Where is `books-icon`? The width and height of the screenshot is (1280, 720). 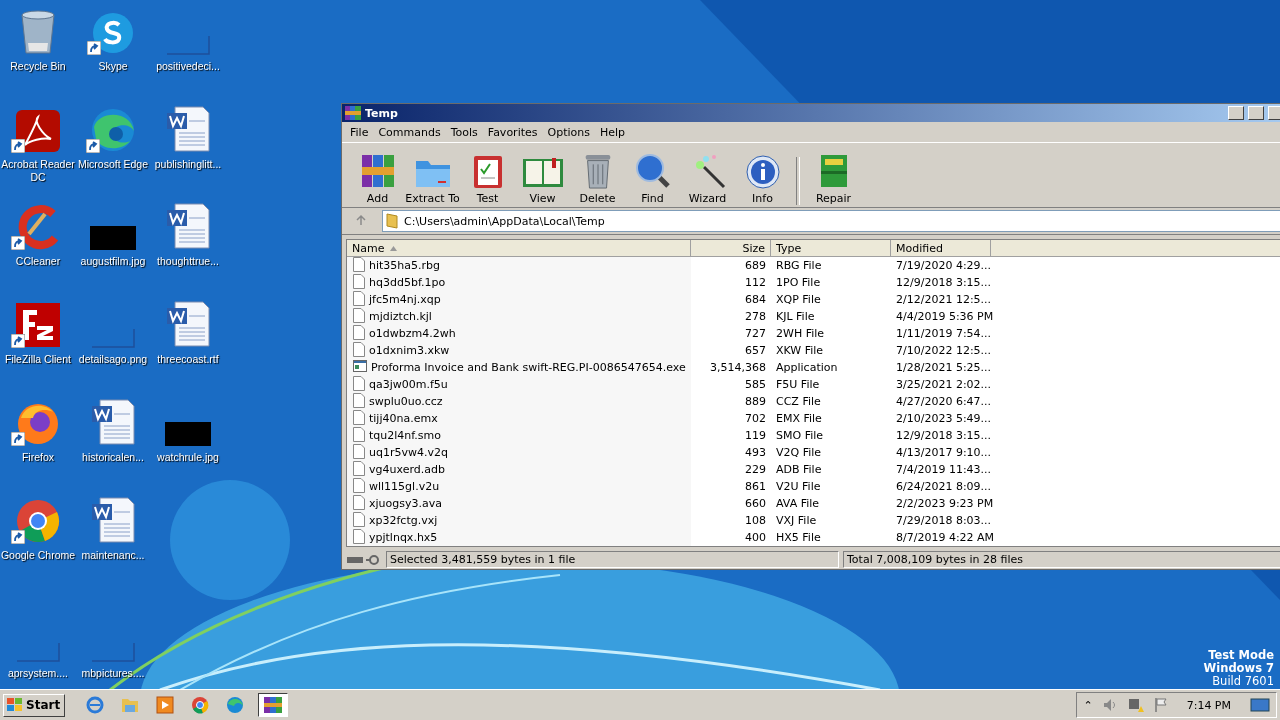
books-icon is located at coordinates (353, 113).